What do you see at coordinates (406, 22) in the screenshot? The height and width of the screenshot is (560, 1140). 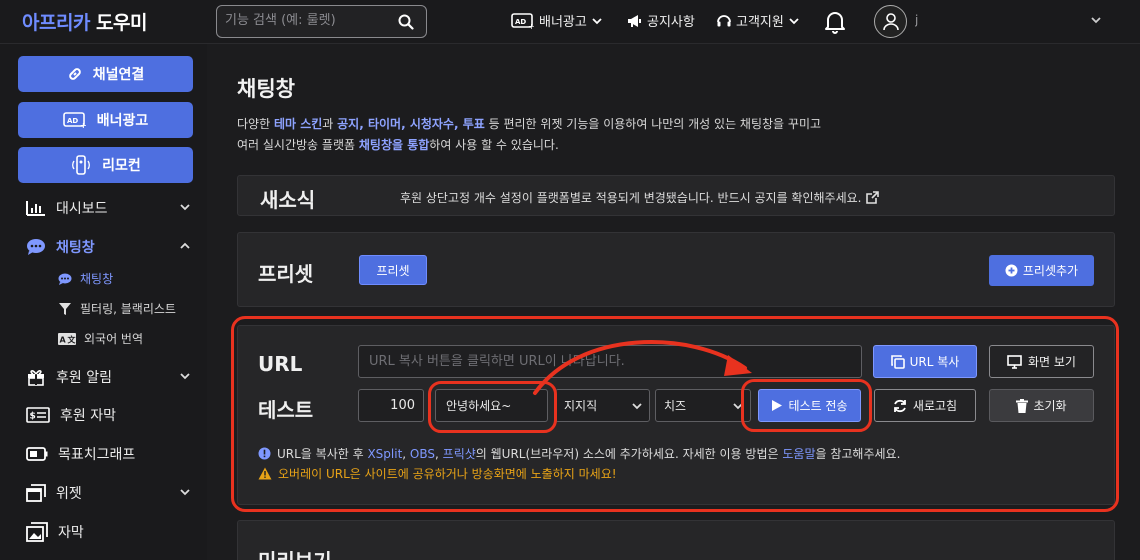 I see `search-icon` at bounding box center [406, 22].